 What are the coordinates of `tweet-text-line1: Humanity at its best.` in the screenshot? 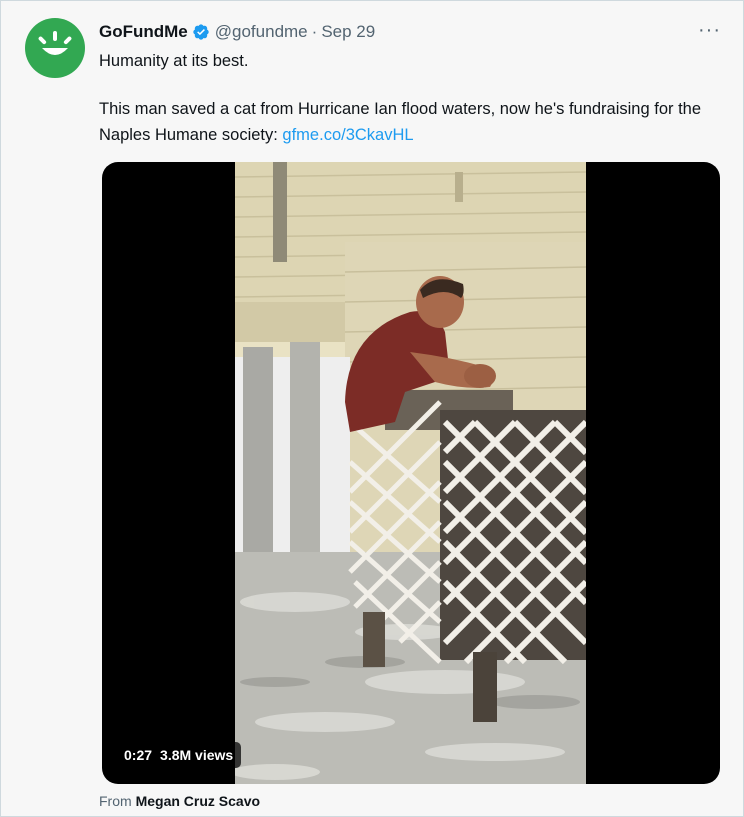 It's located at (174, 61).